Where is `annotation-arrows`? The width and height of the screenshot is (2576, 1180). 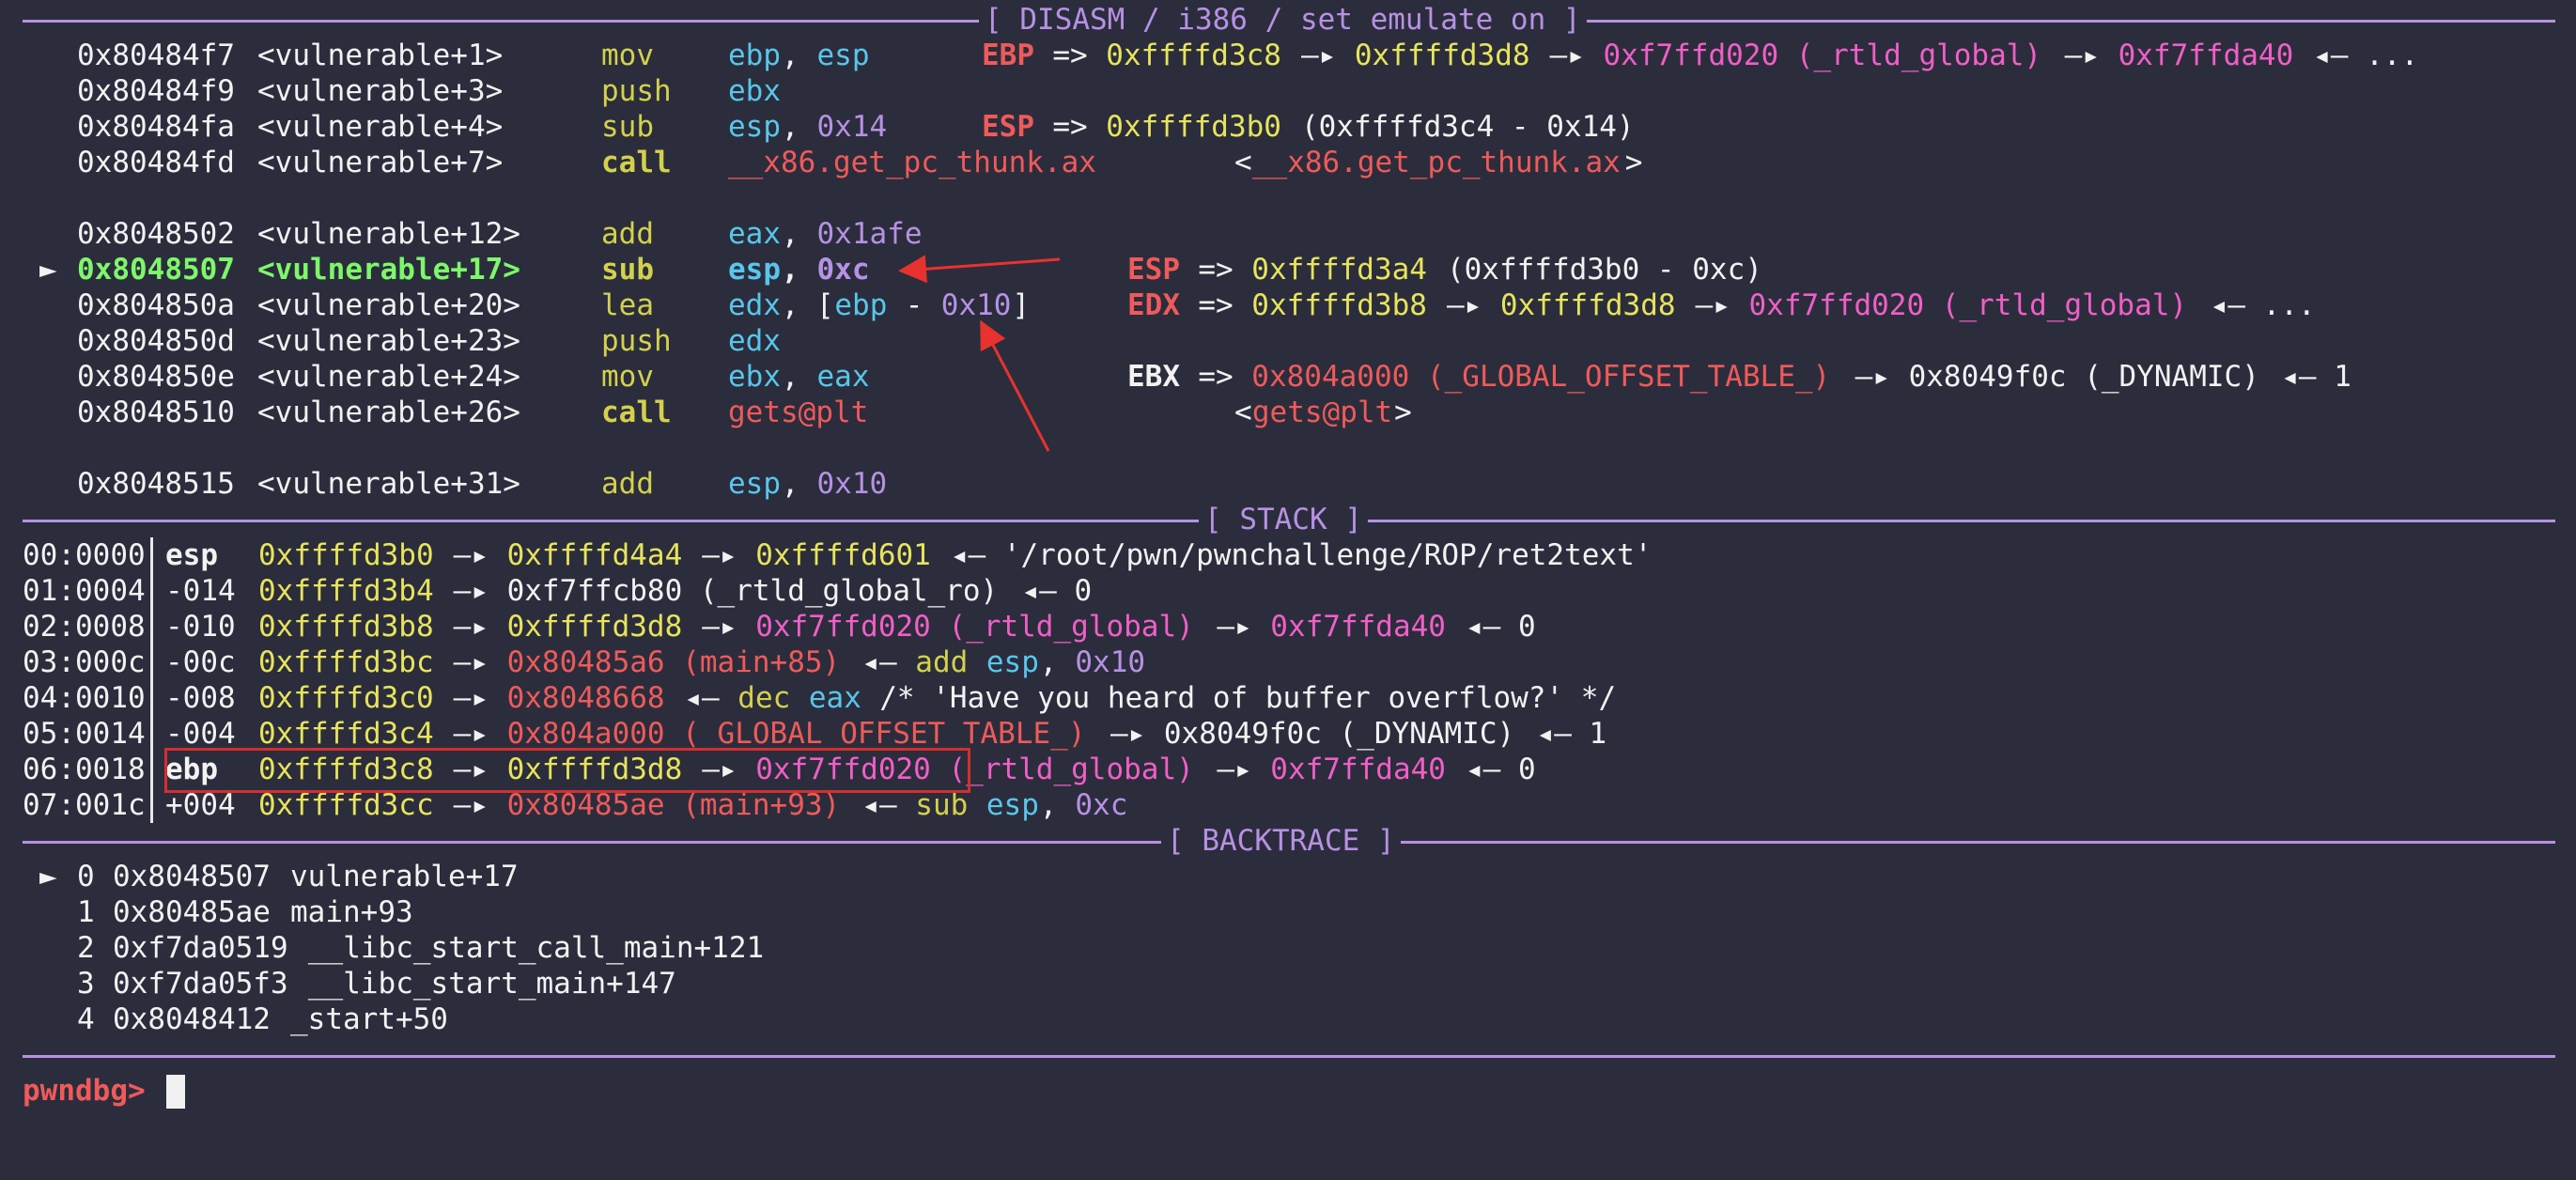
annotation-arrows is located at coordinates (980, 353).